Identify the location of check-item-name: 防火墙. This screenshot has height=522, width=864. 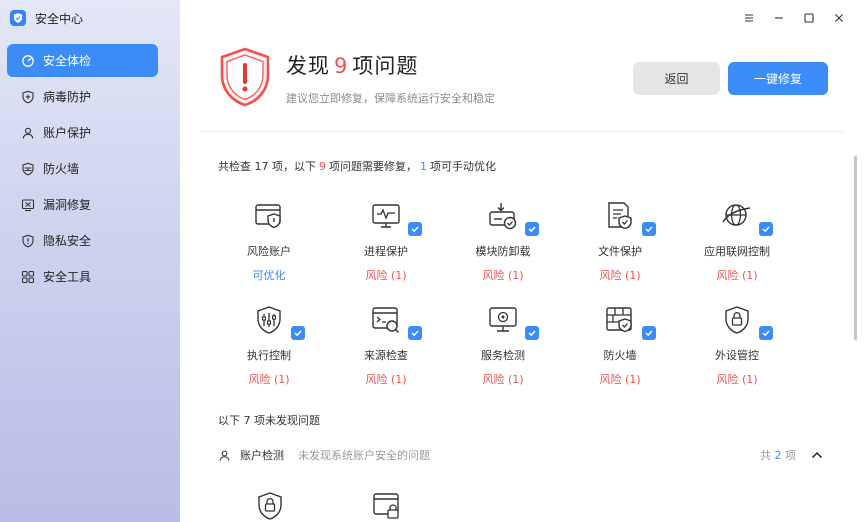
(620, 355).